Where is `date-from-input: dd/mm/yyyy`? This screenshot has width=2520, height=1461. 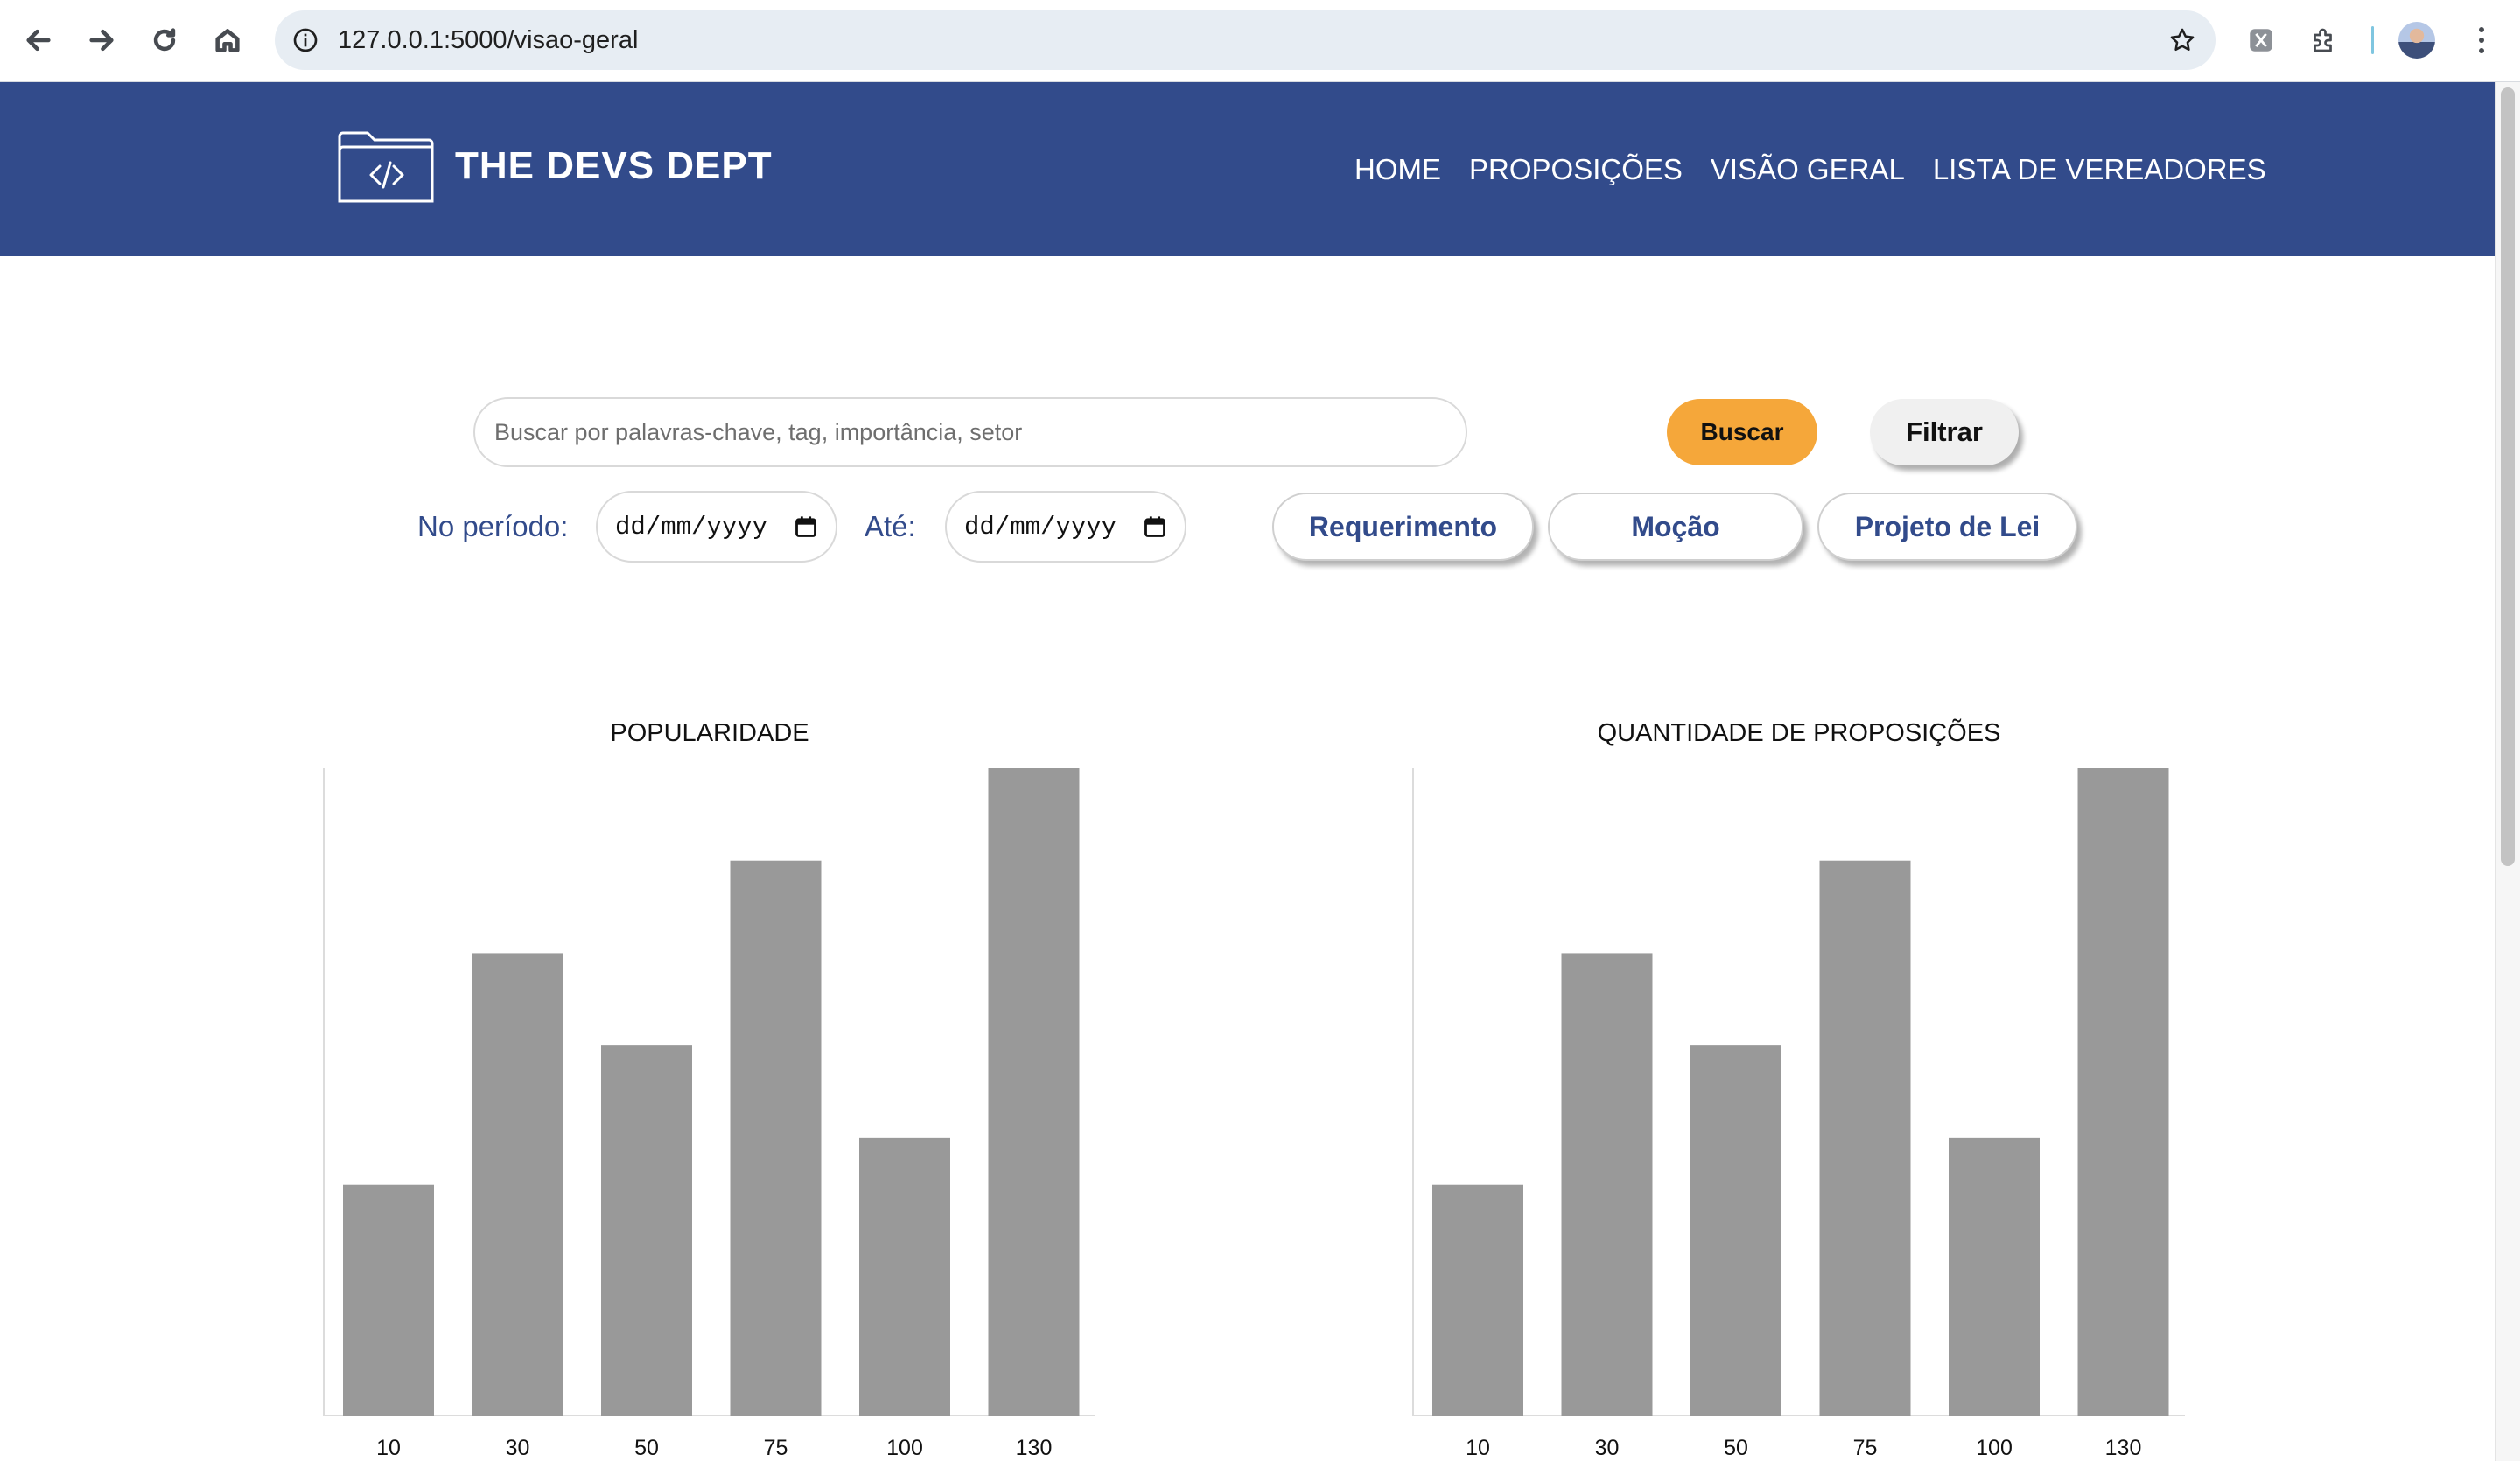 date-from-input: dd/mm/yyyy is located at coordinates (716, 527).